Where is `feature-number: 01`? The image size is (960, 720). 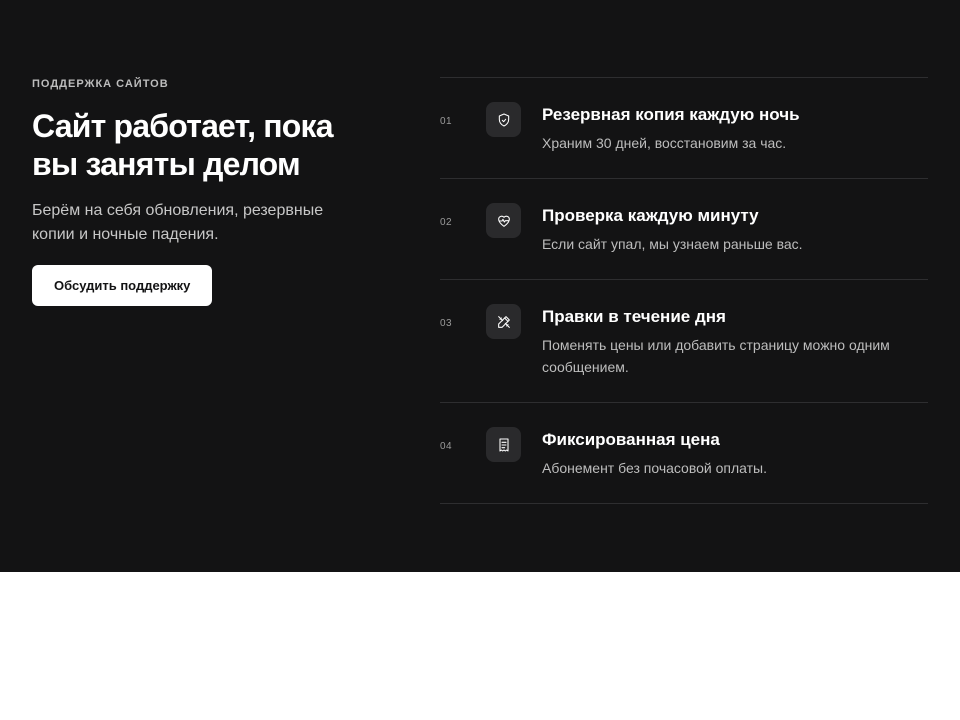 feature-number: 01 is located at coordinates (446, 121).